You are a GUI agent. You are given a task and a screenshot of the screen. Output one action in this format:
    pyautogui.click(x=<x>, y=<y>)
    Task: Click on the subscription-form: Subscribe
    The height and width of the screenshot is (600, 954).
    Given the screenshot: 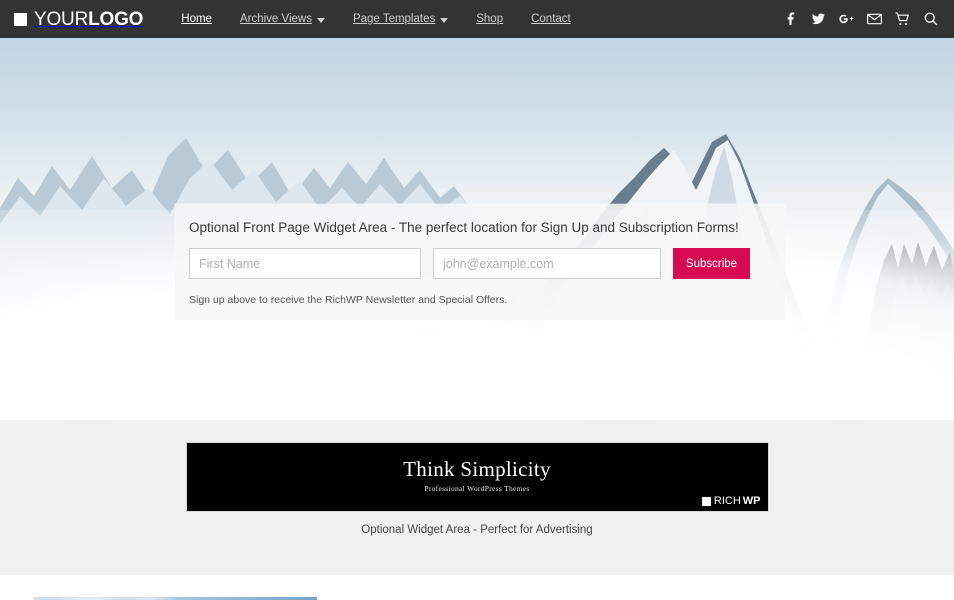 What is the action you would take?
    pyautogui.click(x=480, y=263)
    